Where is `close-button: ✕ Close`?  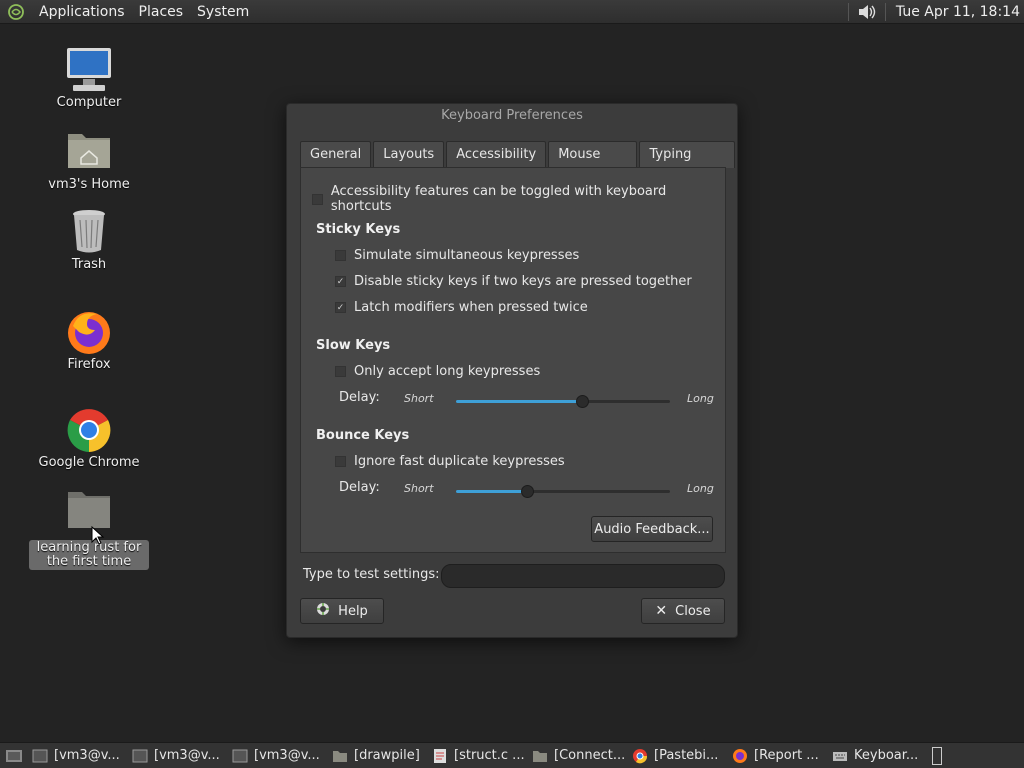 close-button: ✕ Close is located at coordinates (683, 611).